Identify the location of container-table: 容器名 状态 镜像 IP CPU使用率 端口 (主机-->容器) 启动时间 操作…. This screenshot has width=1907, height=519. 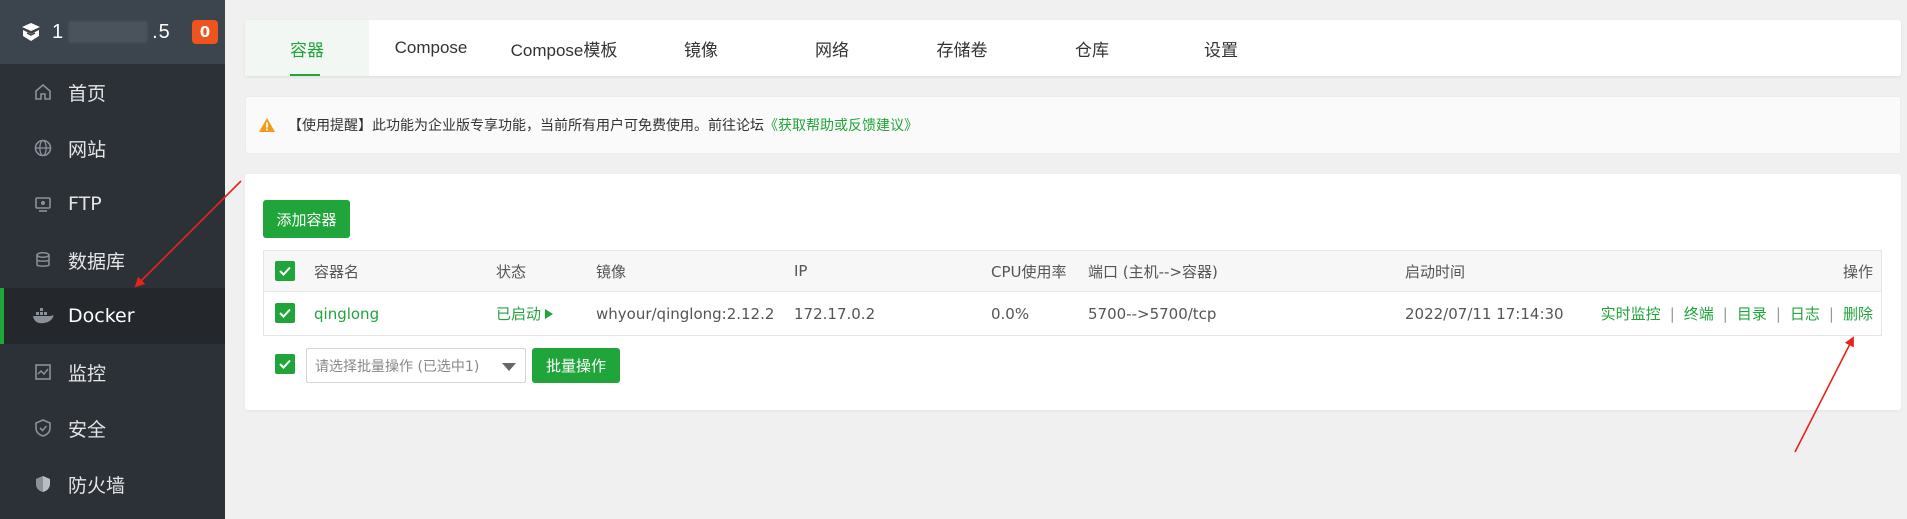
(1072, 293).